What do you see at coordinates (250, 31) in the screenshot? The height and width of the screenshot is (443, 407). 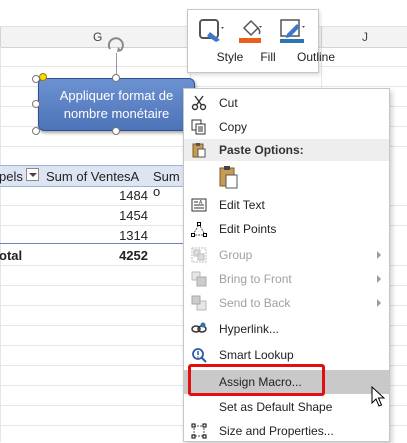 I see `paint-bucket-icon` at bounding box center [250, 31].